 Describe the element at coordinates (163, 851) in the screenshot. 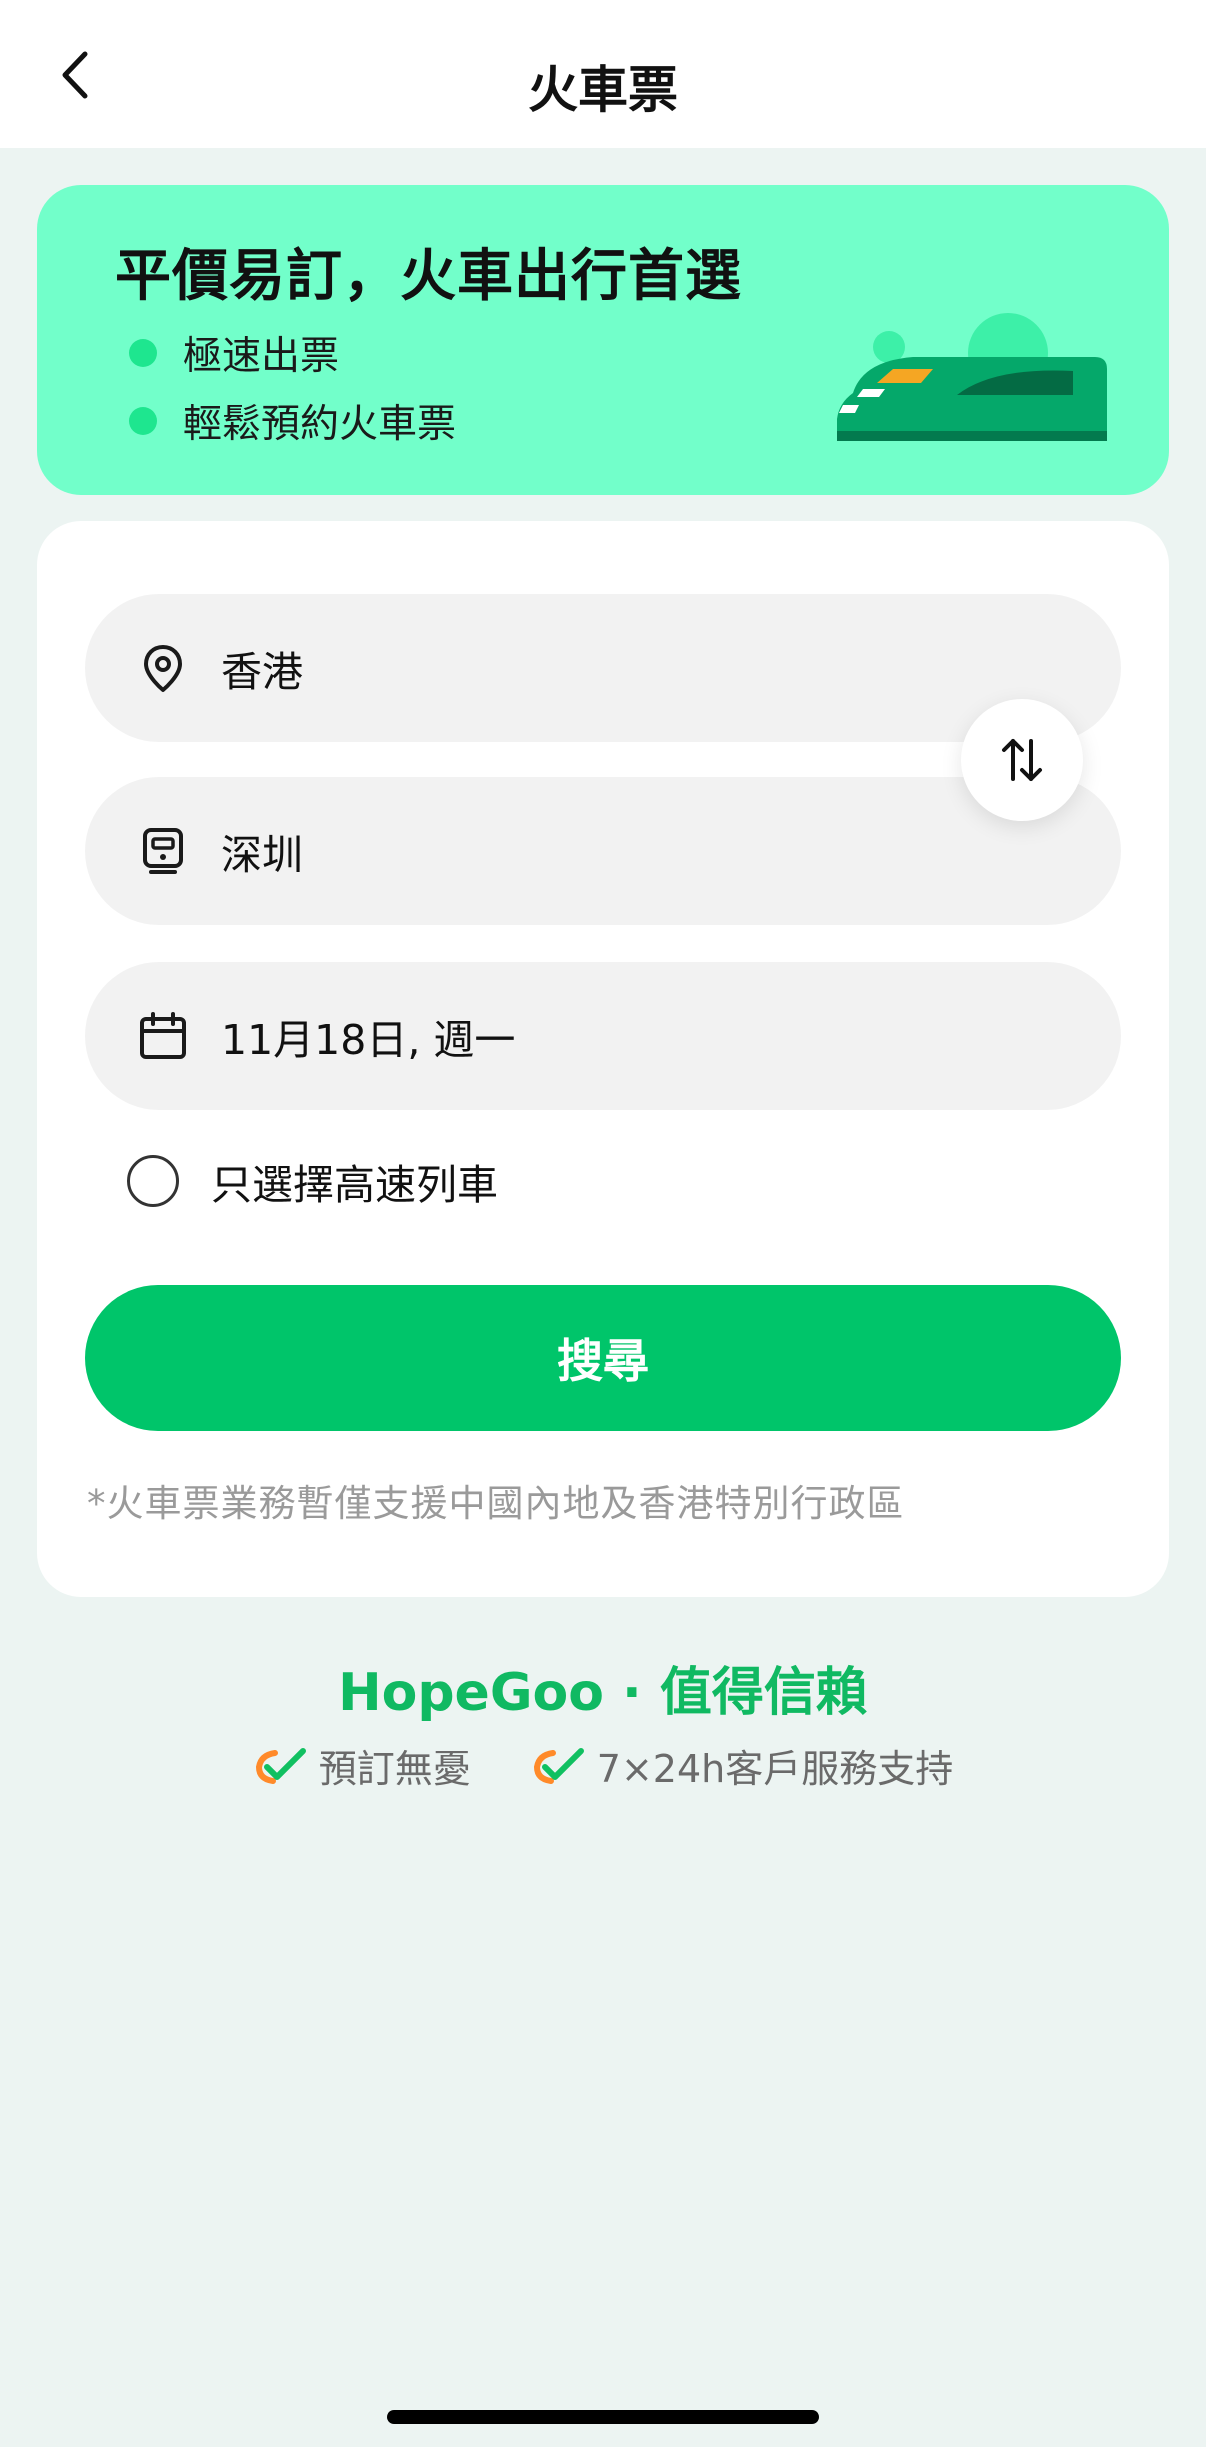

I see `train-icon` at that location.